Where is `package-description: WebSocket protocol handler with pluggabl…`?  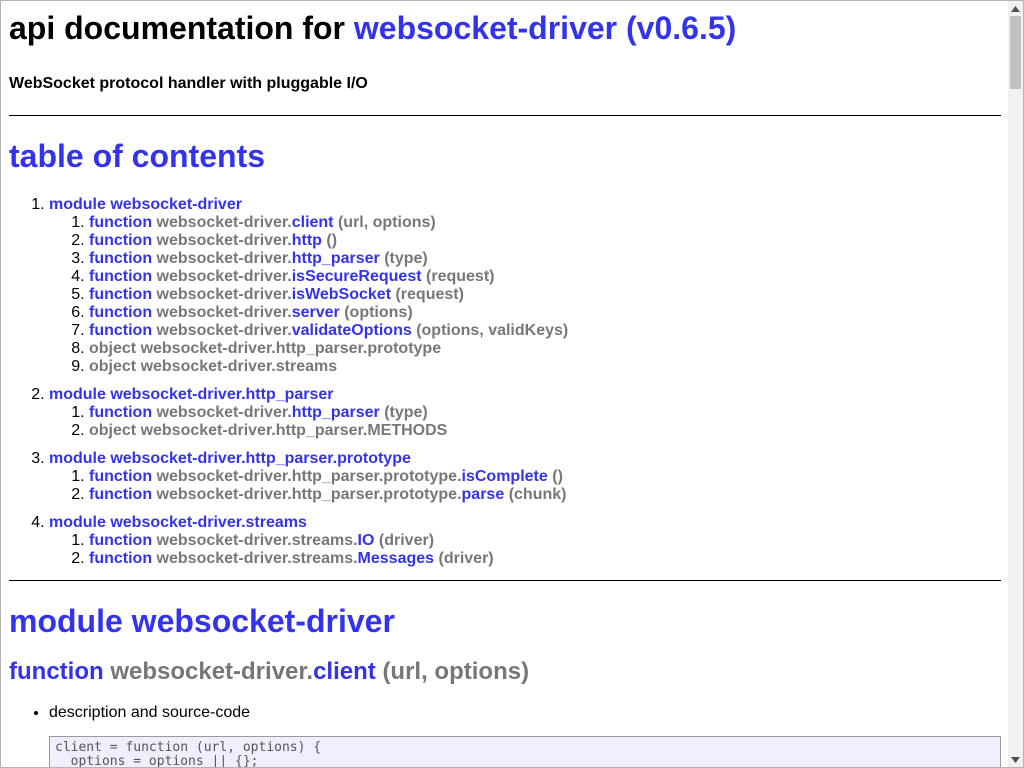
package-description: WebSocket protocol handler with pluggabl… is located at coordinates (188, 83).